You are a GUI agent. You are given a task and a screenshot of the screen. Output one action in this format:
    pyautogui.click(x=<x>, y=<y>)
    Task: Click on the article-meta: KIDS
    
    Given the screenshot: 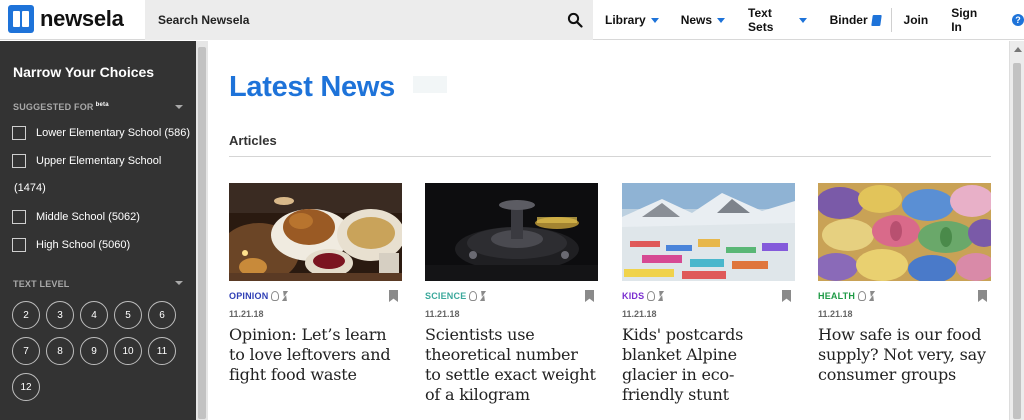 What is the action you would take?
    pyautogui.click(x=708, y=296)
    